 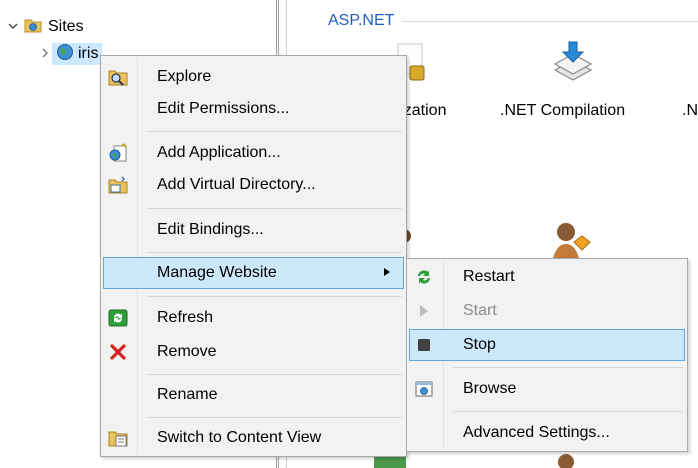 I want to click on tree-node-site: iris, so click(x=70, y=54).